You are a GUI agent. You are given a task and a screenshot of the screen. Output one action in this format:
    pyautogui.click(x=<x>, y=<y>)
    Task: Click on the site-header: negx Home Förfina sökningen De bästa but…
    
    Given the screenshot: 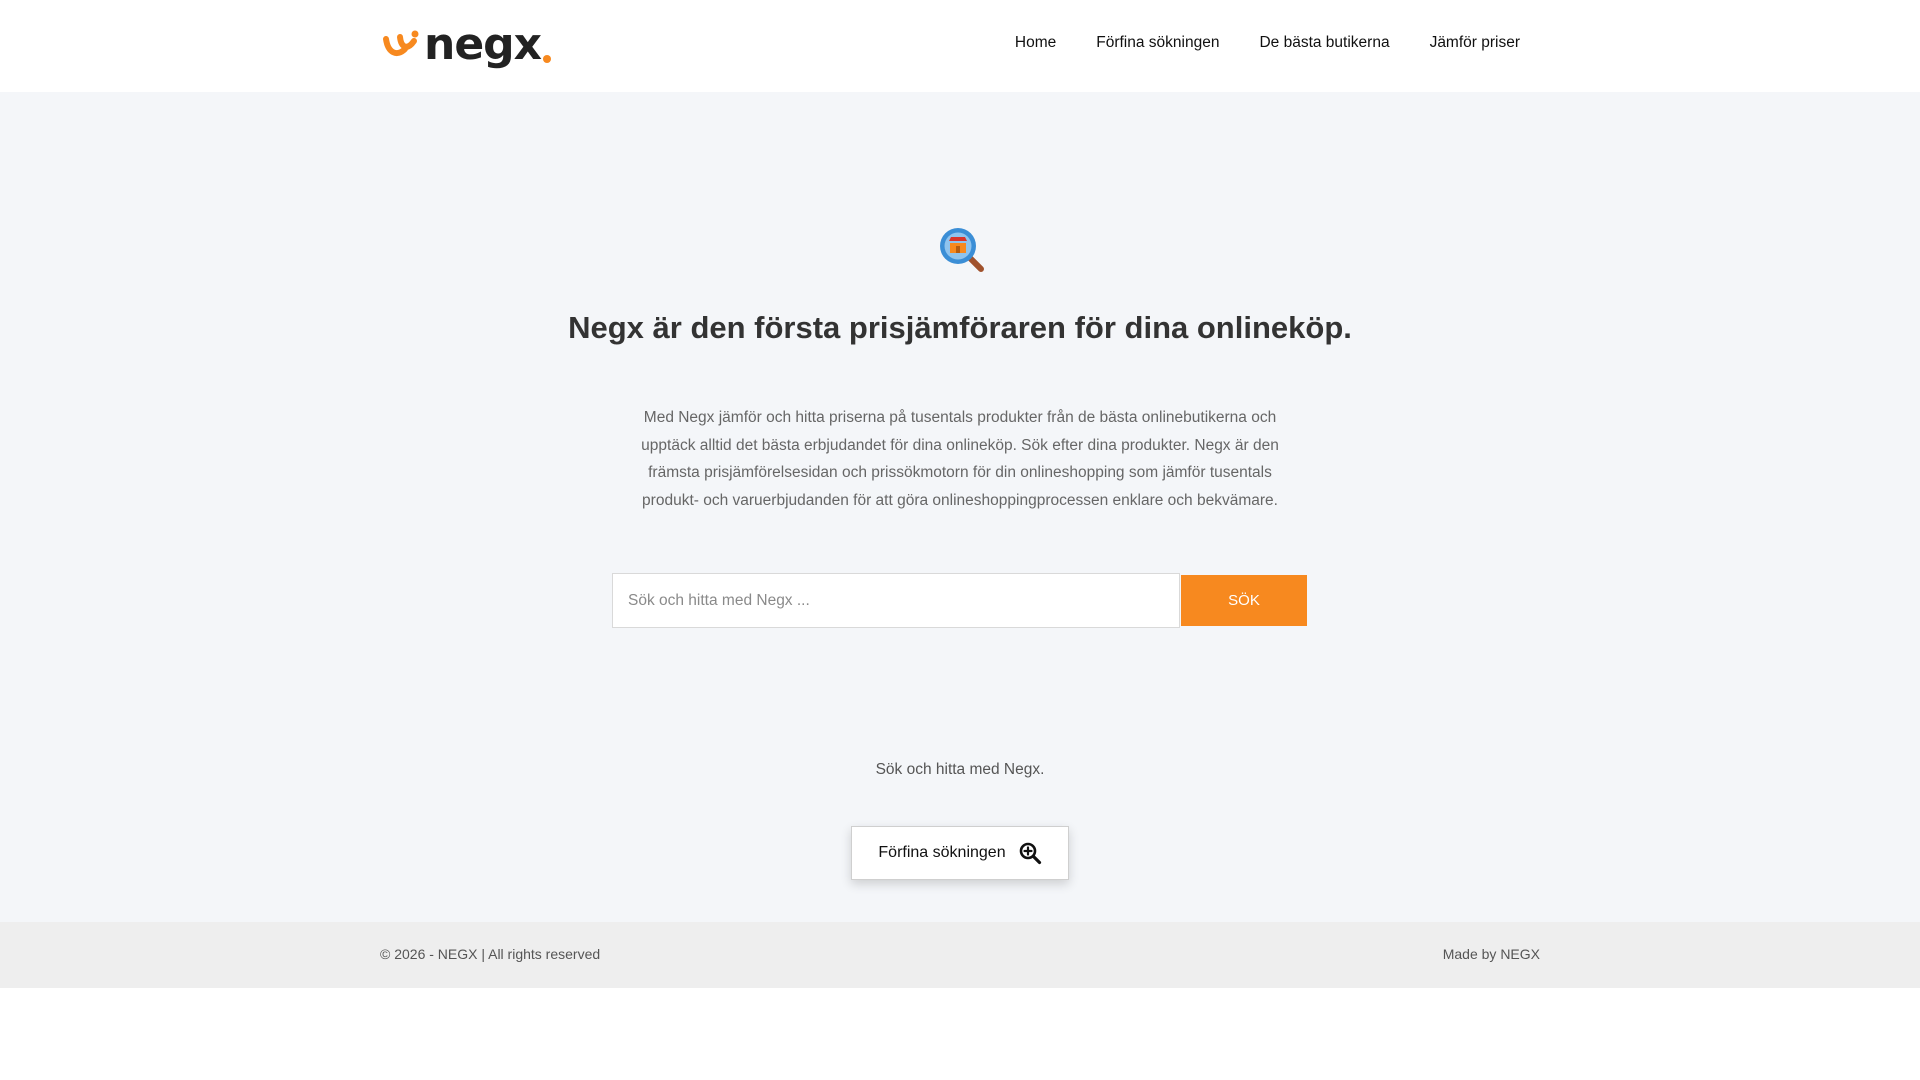 What is the action you would take?
    pyautogui.click(x=960, y=46)
    